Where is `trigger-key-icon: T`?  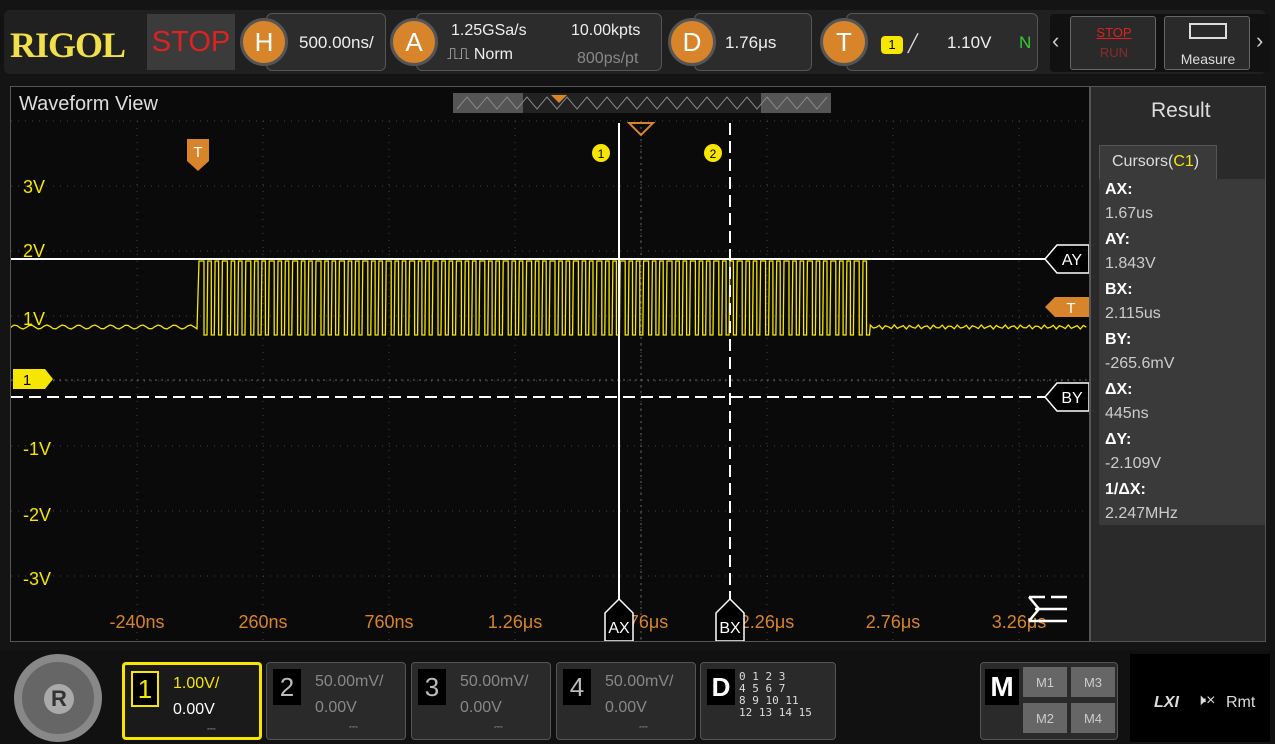
trigger-key-icon: T is located at coordinates (844, 42).